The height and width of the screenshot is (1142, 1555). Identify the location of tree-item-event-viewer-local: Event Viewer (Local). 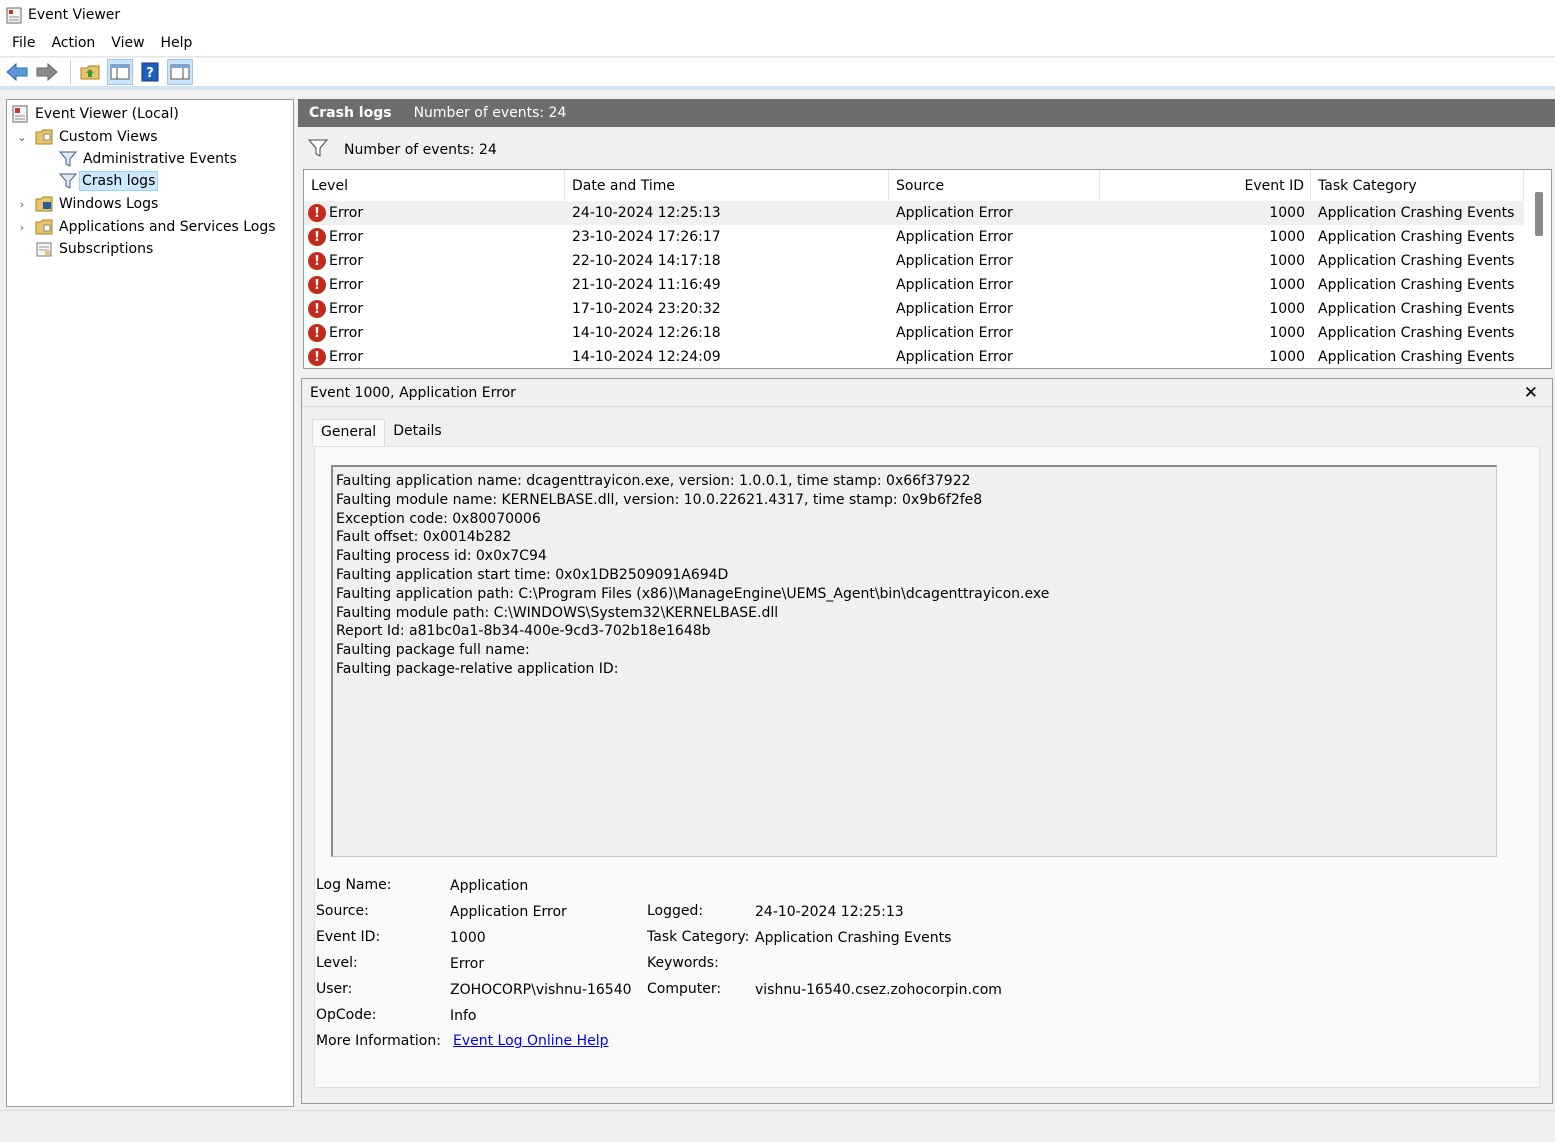
(95, 114).